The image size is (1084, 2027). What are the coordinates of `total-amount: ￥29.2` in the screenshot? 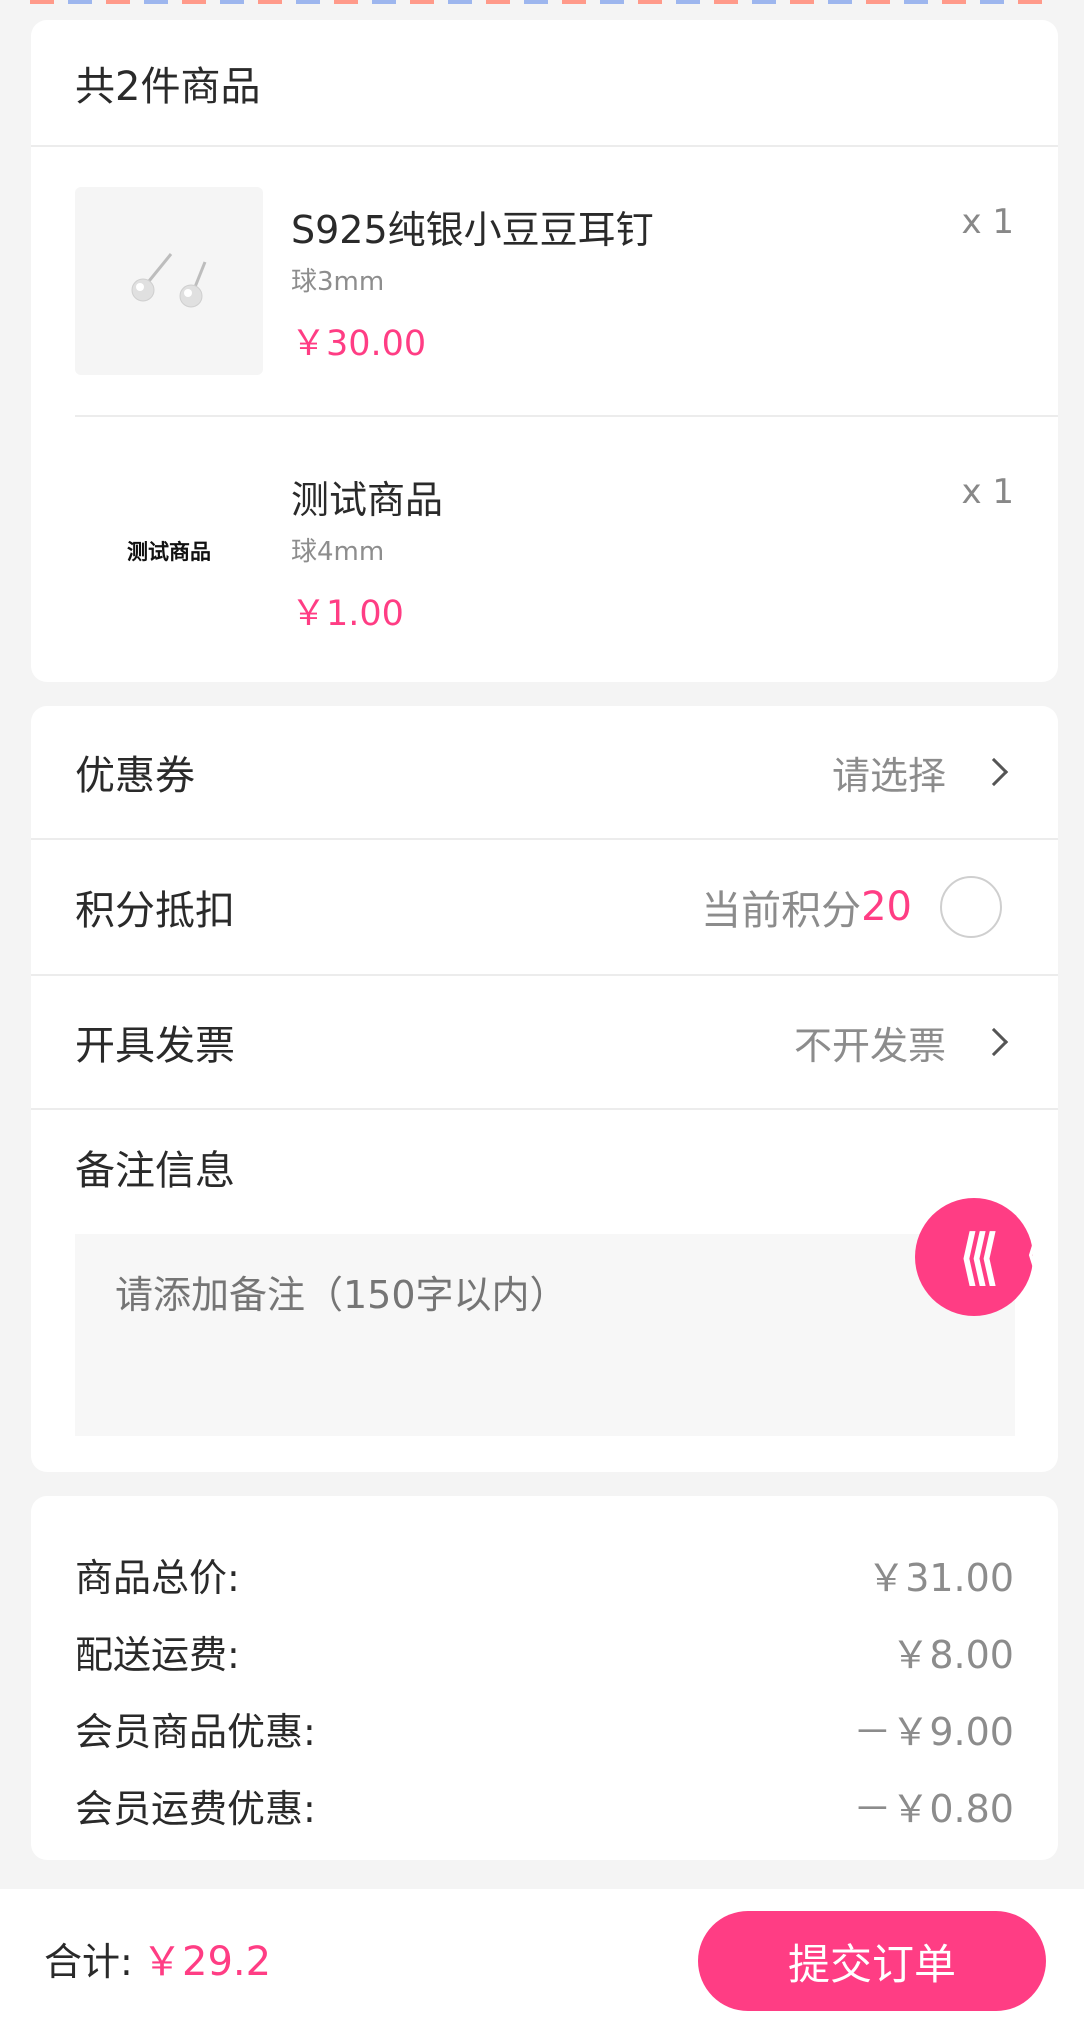 It's located at (207, 1962).